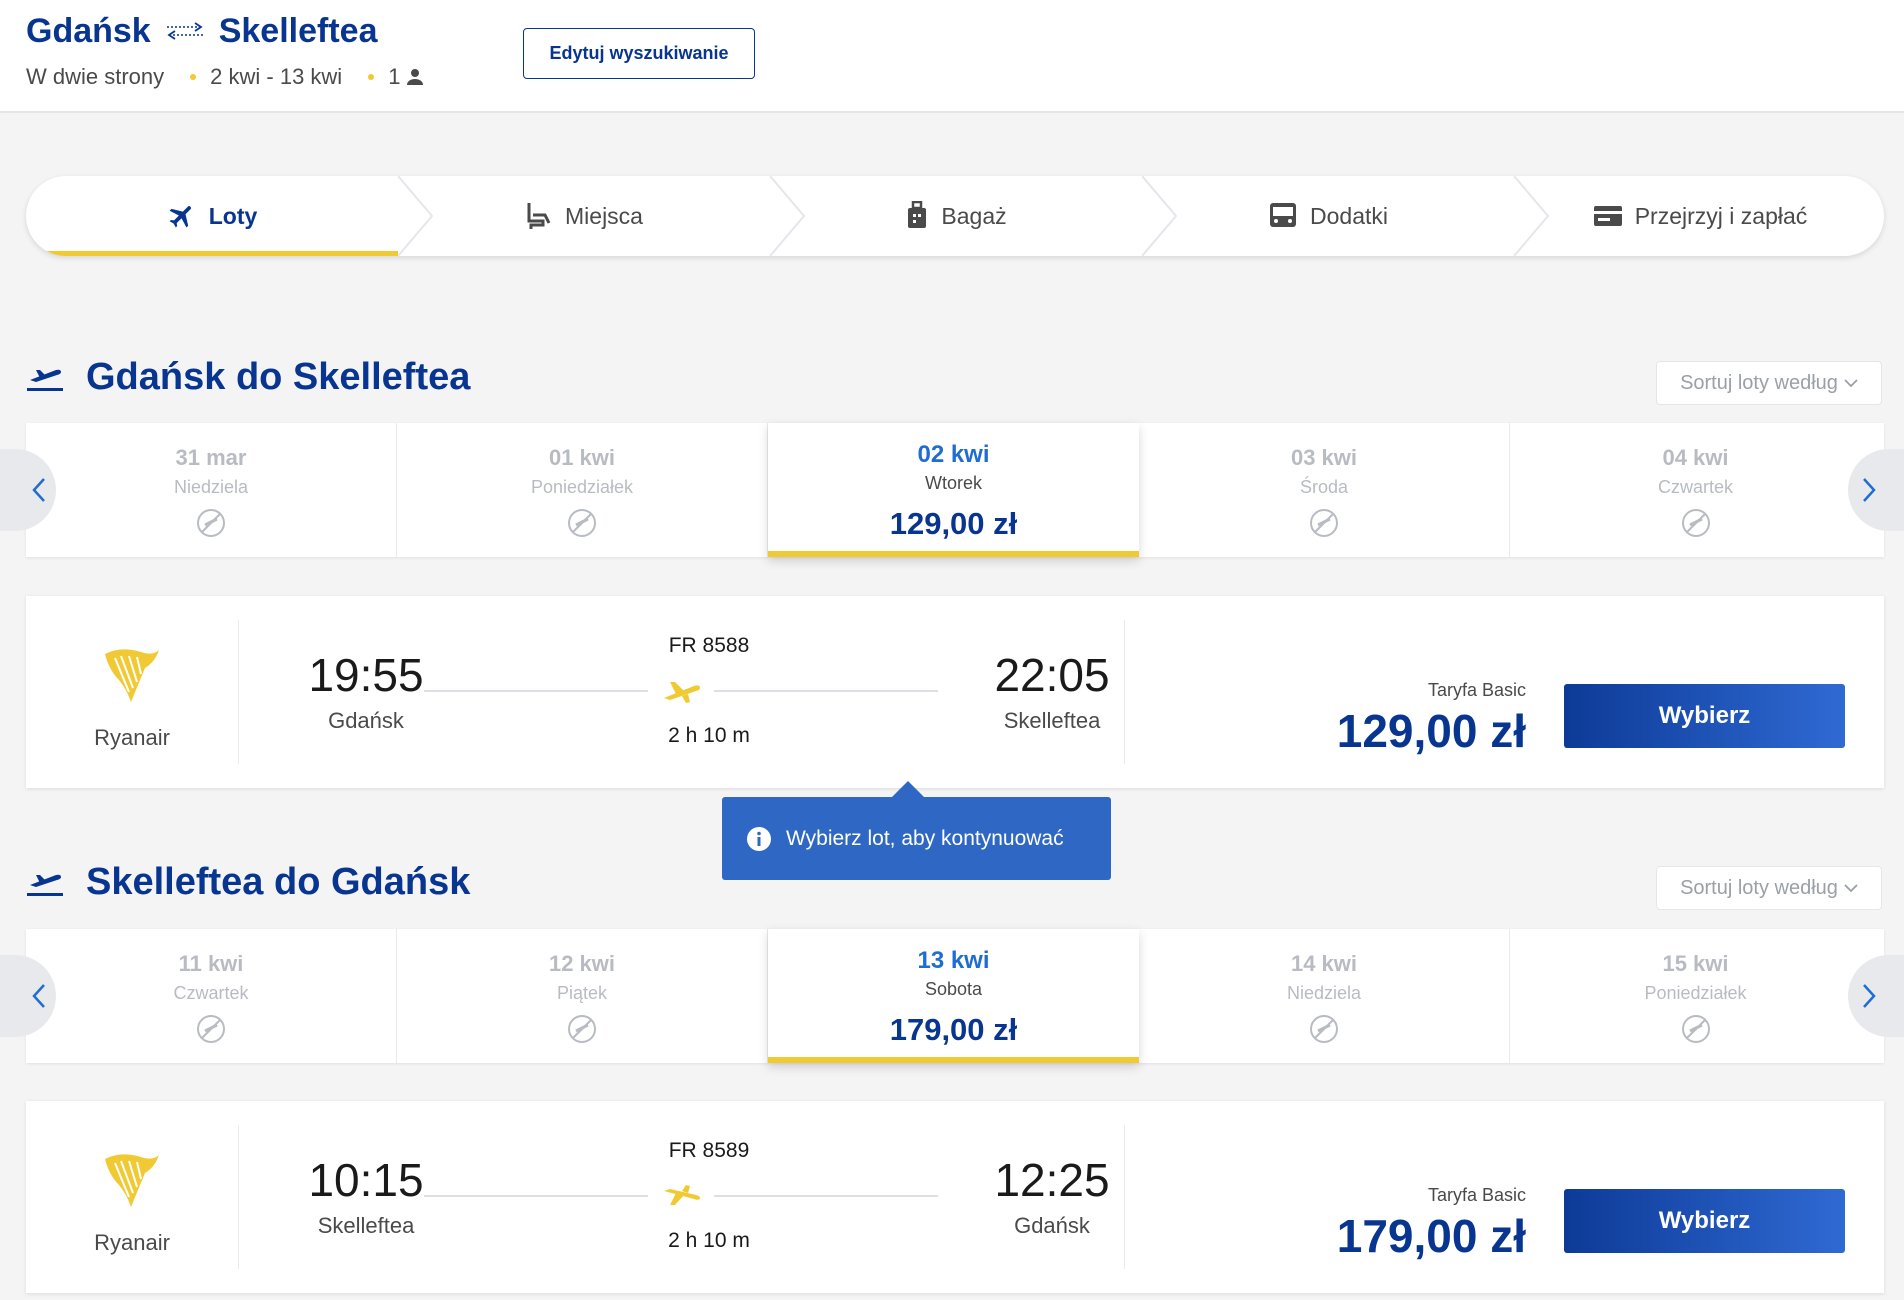 This screenshot has width=1904, height=1300. What do you see at coordinates (95, 76) in the screenshot?
I see `trip-type: W dwie strony` at bounding box center [95, 76].